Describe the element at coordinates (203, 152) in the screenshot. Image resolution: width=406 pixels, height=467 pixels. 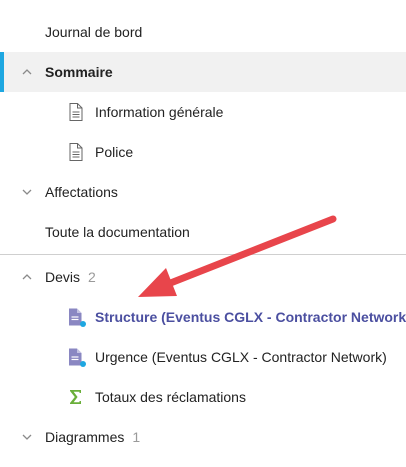
I see `tree-item-police: Police` at that location.